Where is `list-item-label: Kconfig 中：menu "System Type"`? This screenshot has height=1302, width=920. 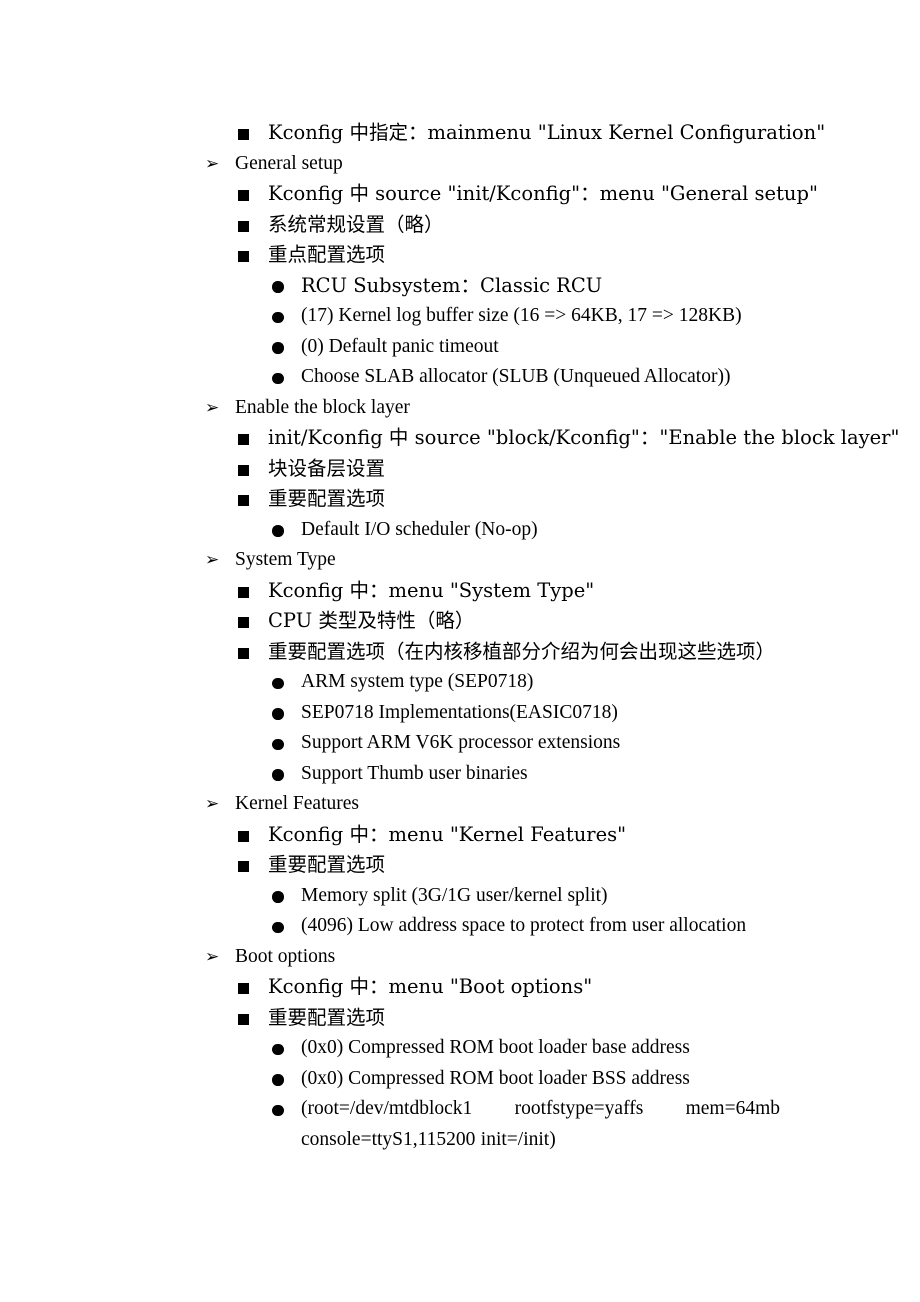
list-item-label: Kconfig 中：menu "System Type" is located at coordinates (431, 590).